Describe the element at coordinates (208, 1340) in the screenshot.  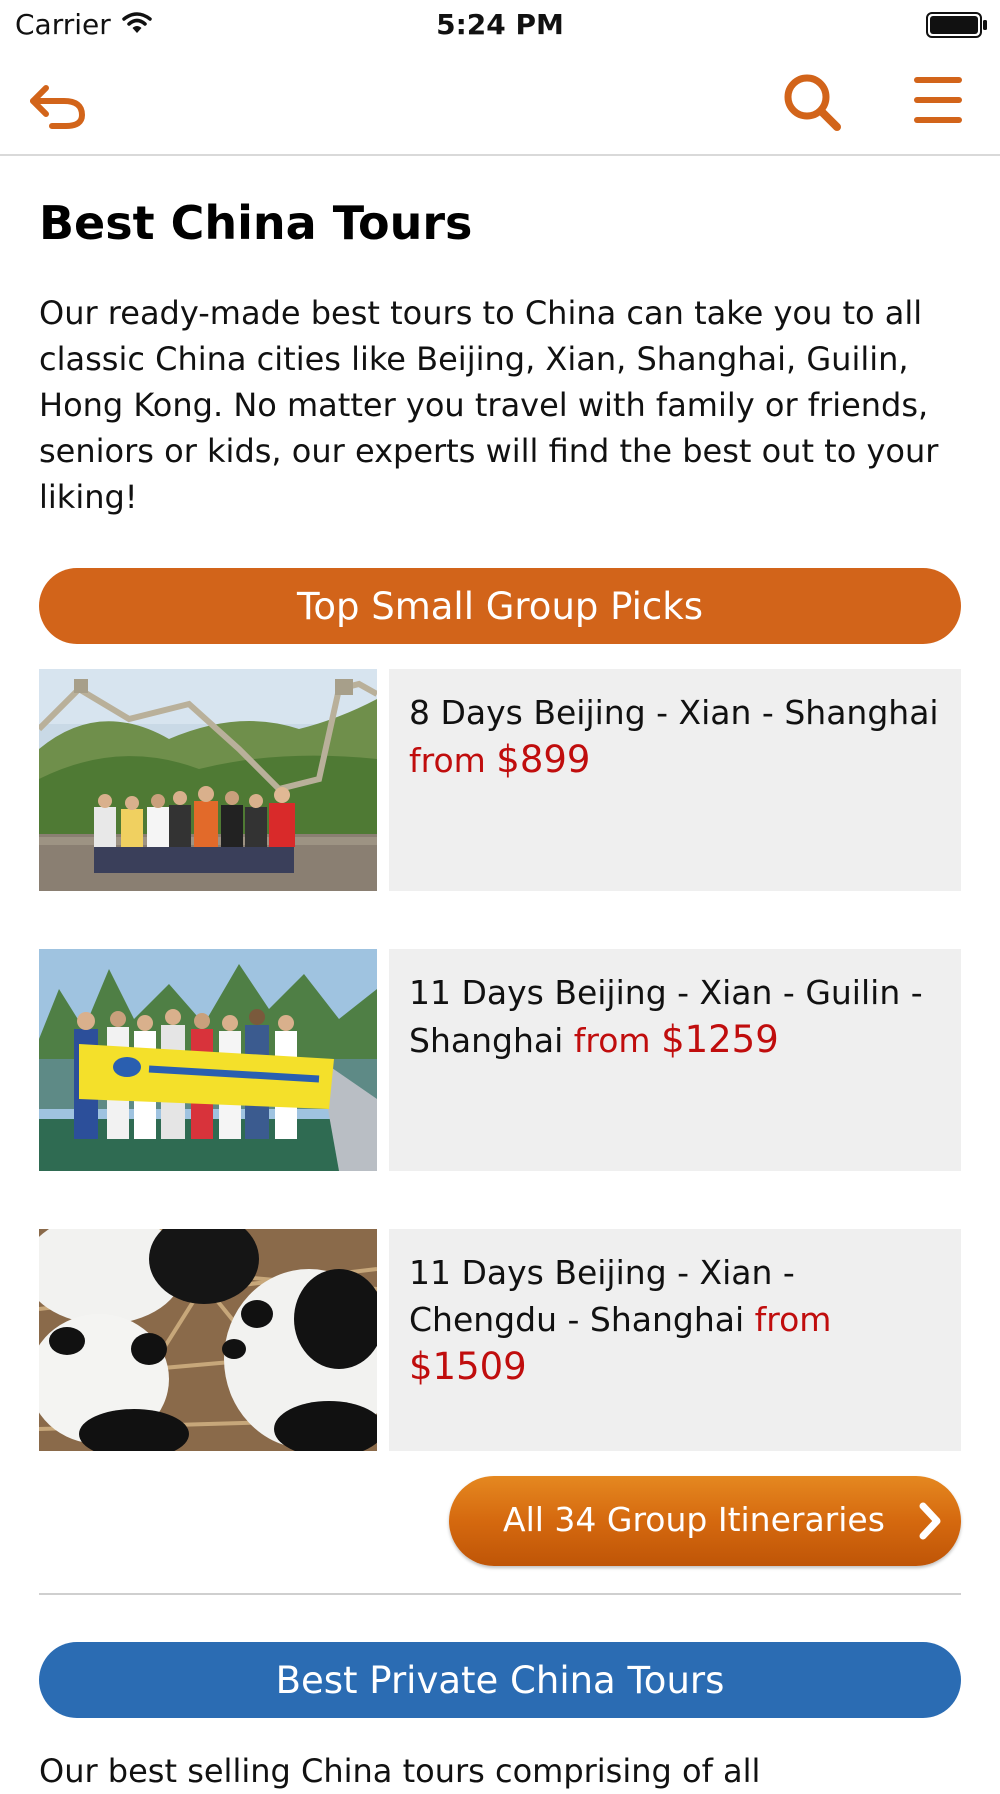
I see `giant-panda-photo` at that location.